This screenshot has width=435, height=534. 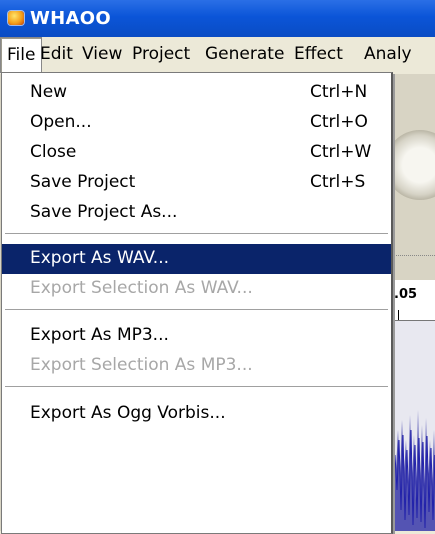 I want to click on menu-item-shortcut: Ctrl+S, so click(x=338, y=182).